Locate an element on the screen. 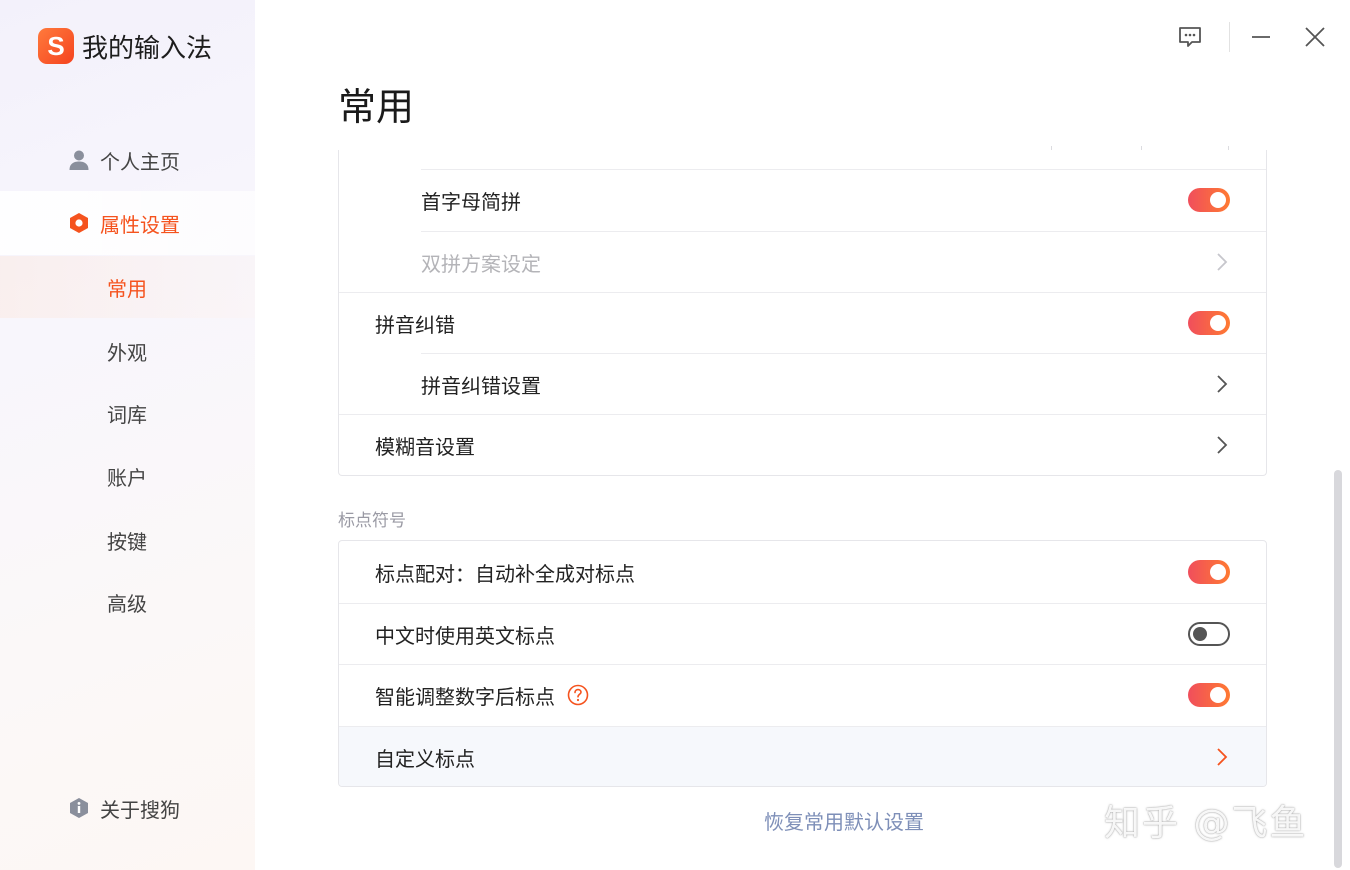 The height and width of the screenshot is (870, 1350). feedback-icon is located at coordinates (1190, 37).